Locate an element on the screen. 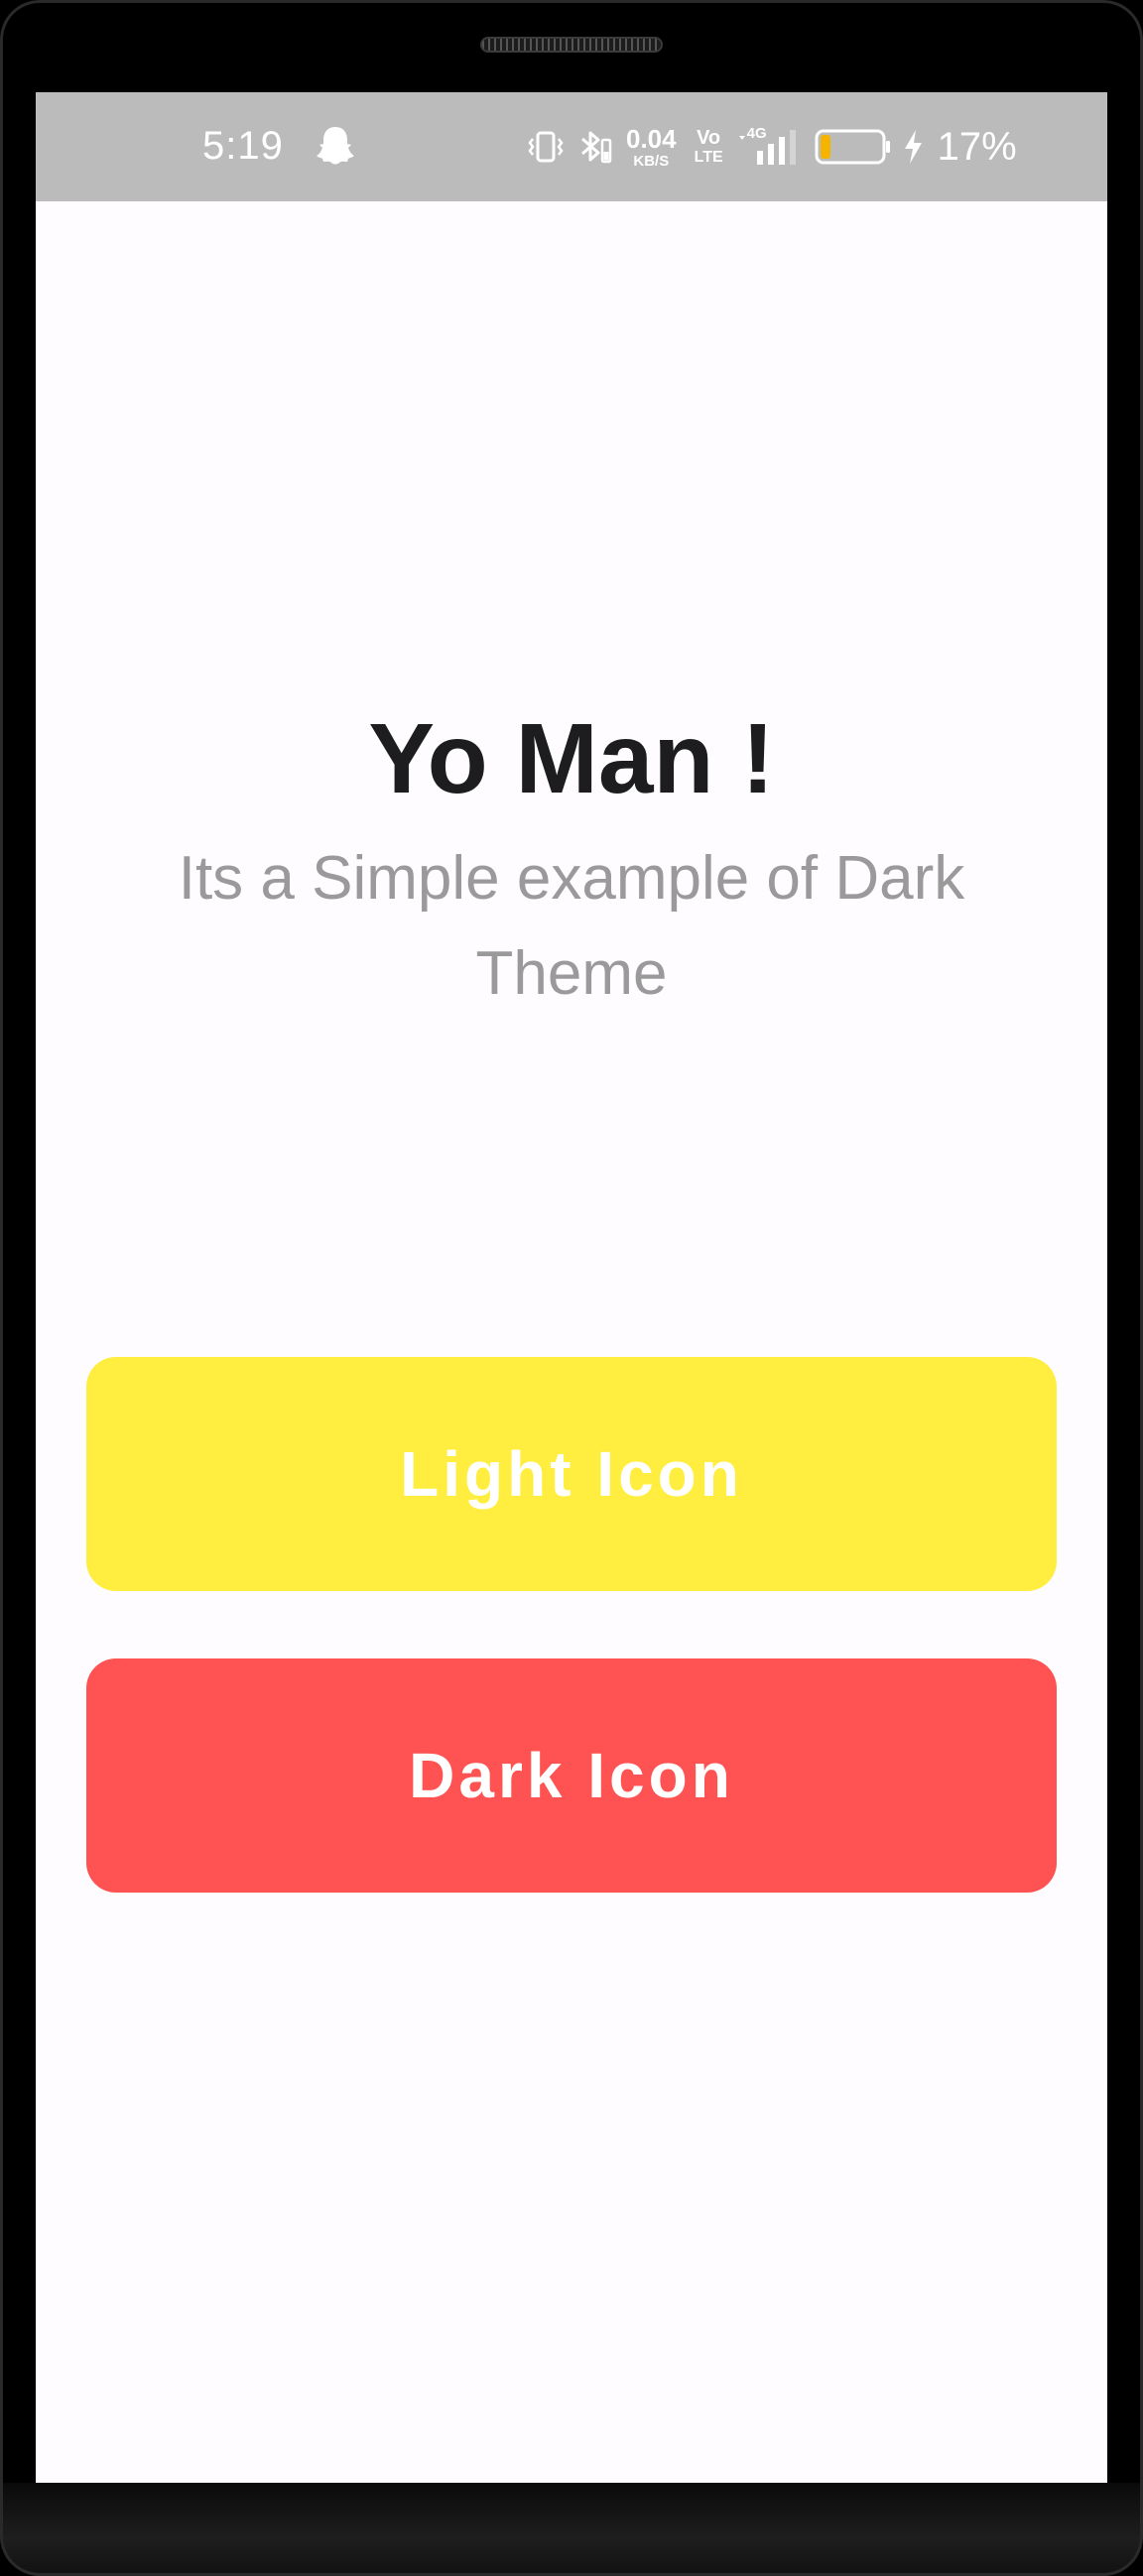  page-heading: Yo Man ! is located at coordinates (571, 758).